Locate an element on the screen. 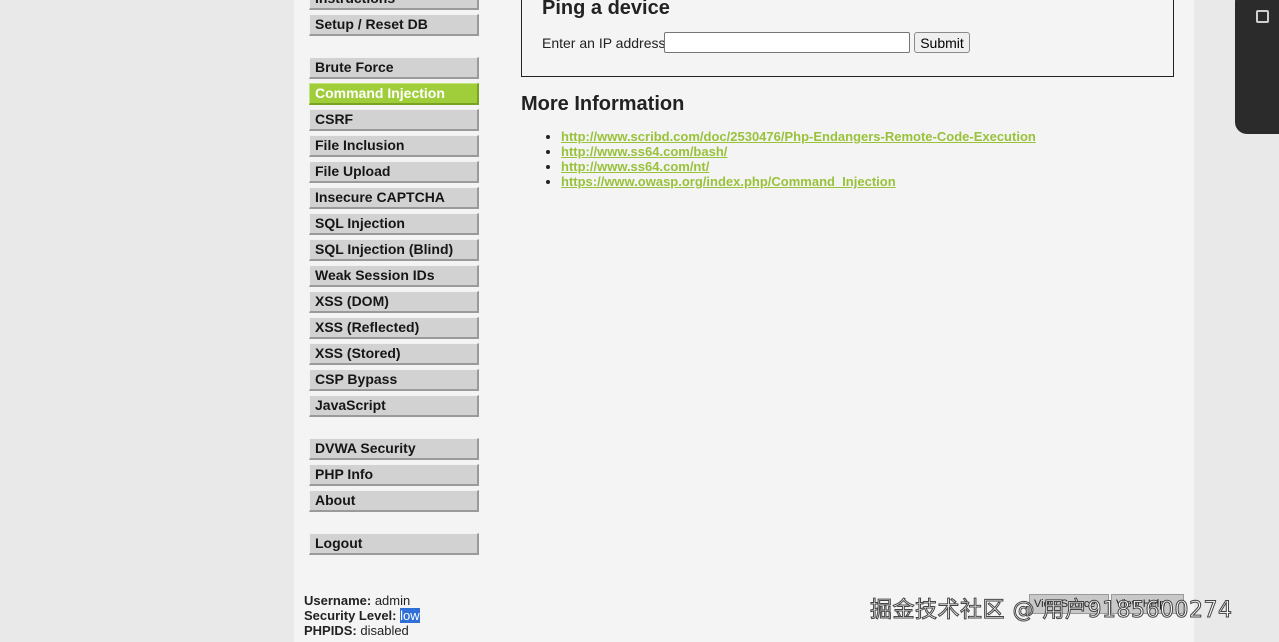  menu-item-php-info: PHP Info is located at coordinates (394, 475).